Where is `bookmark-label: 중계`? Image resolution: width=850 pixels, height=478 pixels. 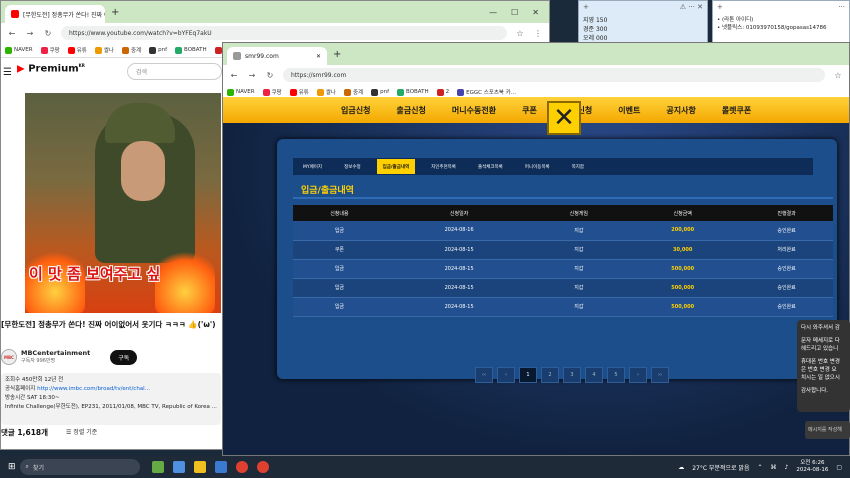 bookmark-label: 중계 is located at coordinates (358, 93).